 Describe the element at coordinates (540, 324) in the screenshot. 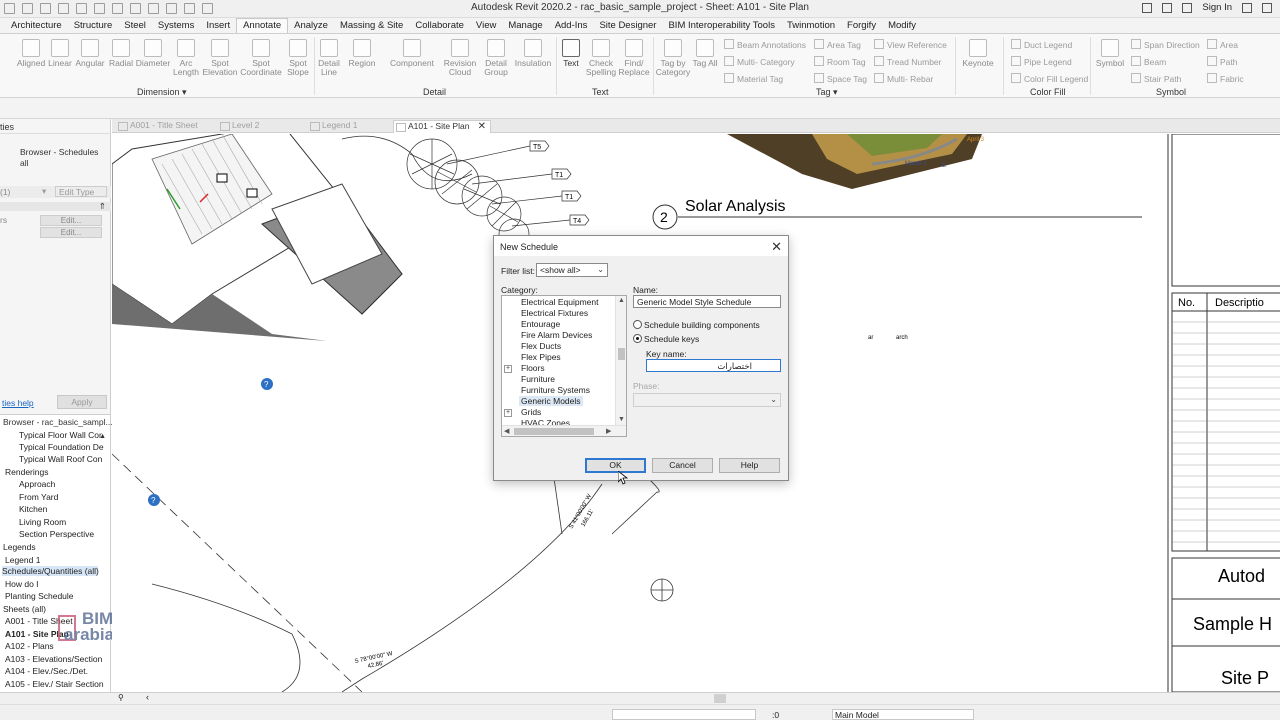

I see `category-item: Entourage` at that location.